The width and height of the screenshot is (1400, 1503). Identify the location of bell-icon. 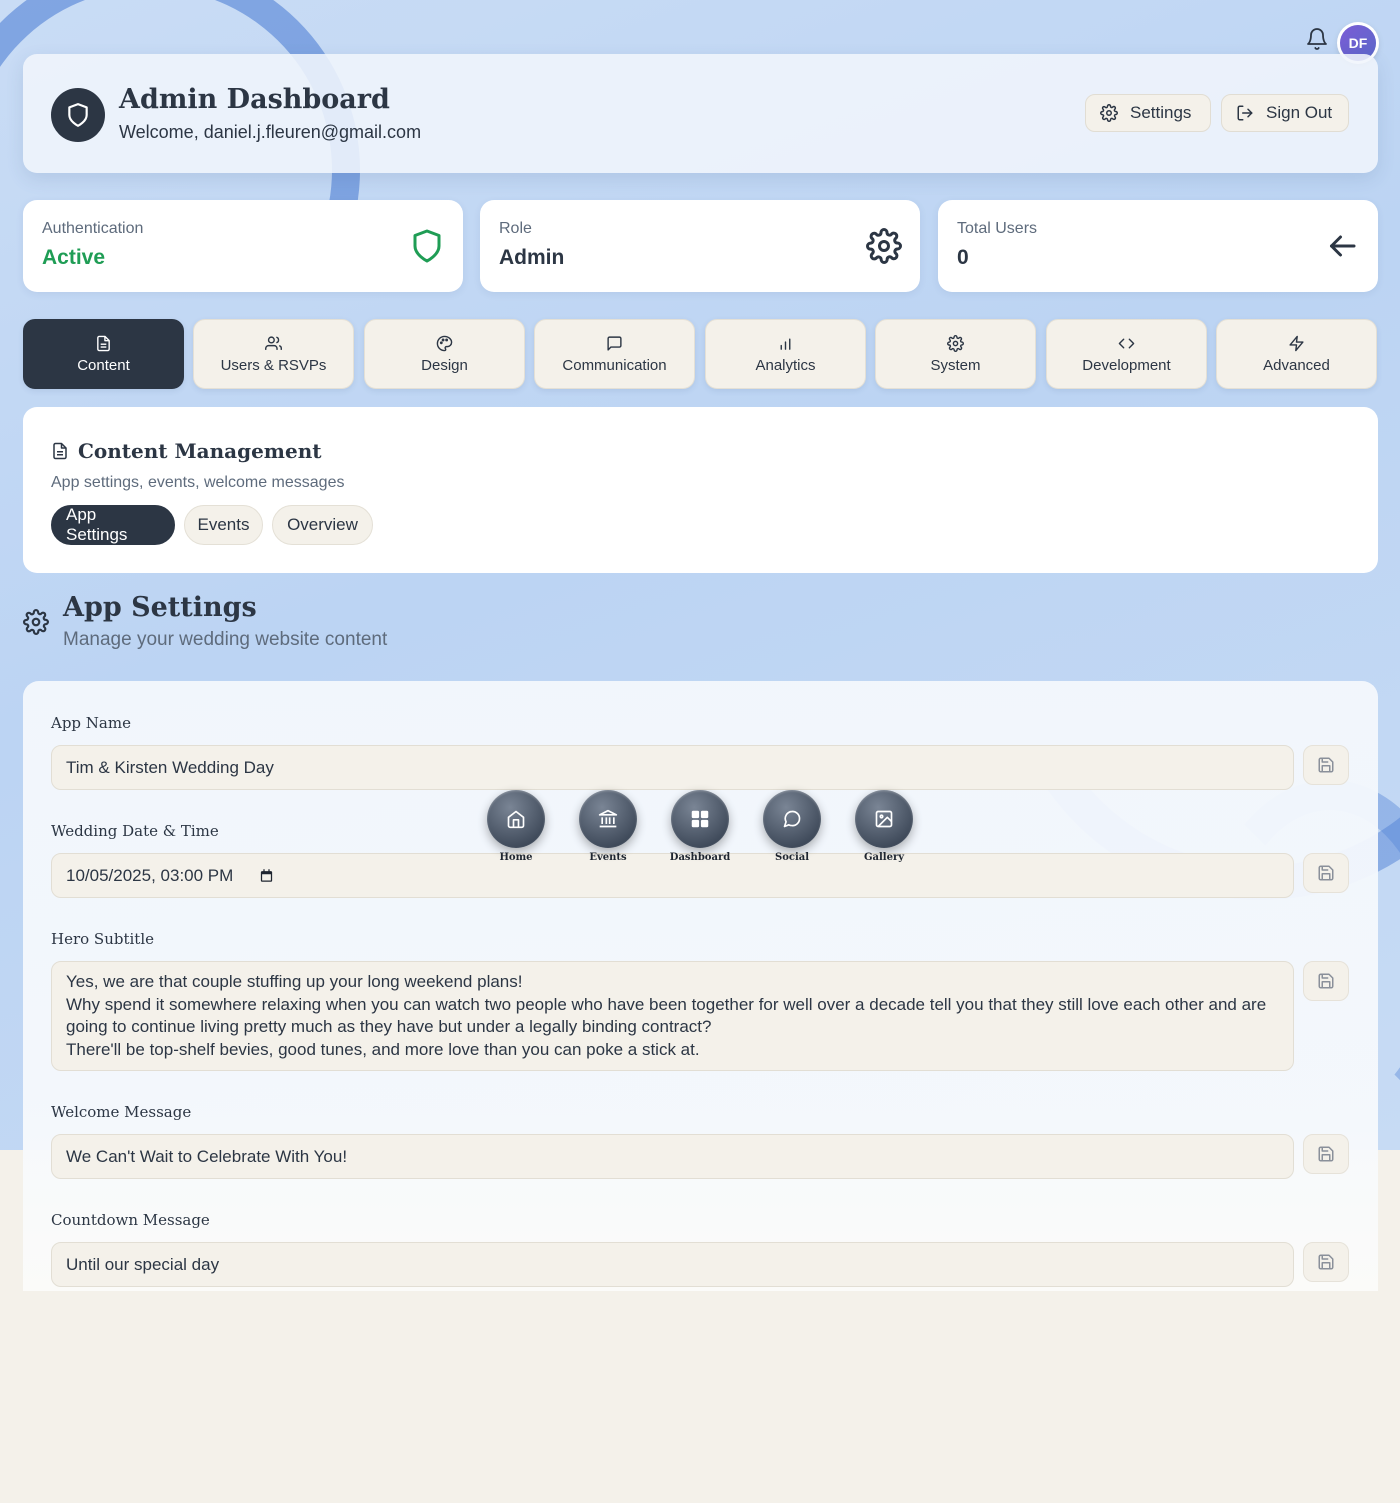
(1317, 39).